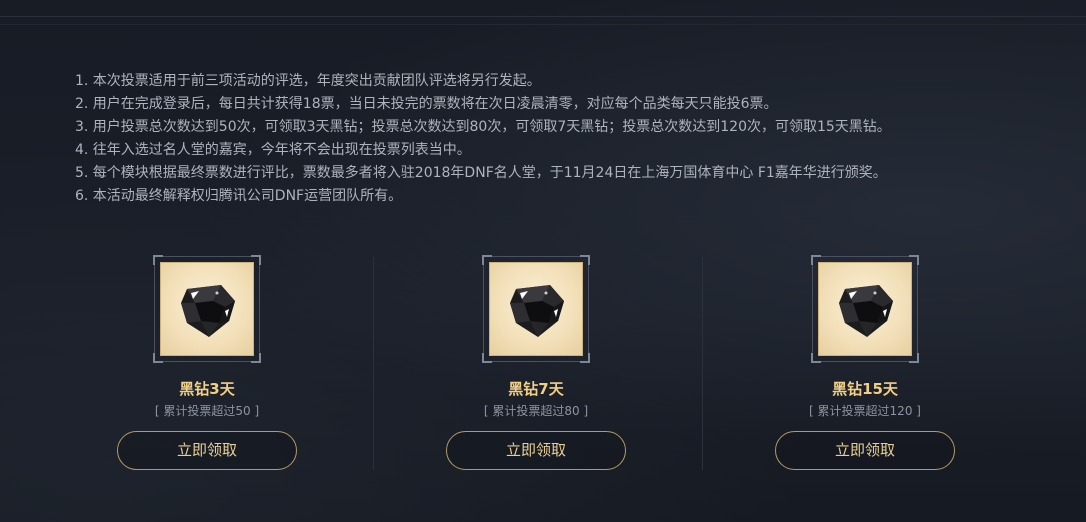  Describe the element at coordinates (207, 411) in the screenshot. I see `reward-requirement: [ 累计投票超过50 ]` at that location.